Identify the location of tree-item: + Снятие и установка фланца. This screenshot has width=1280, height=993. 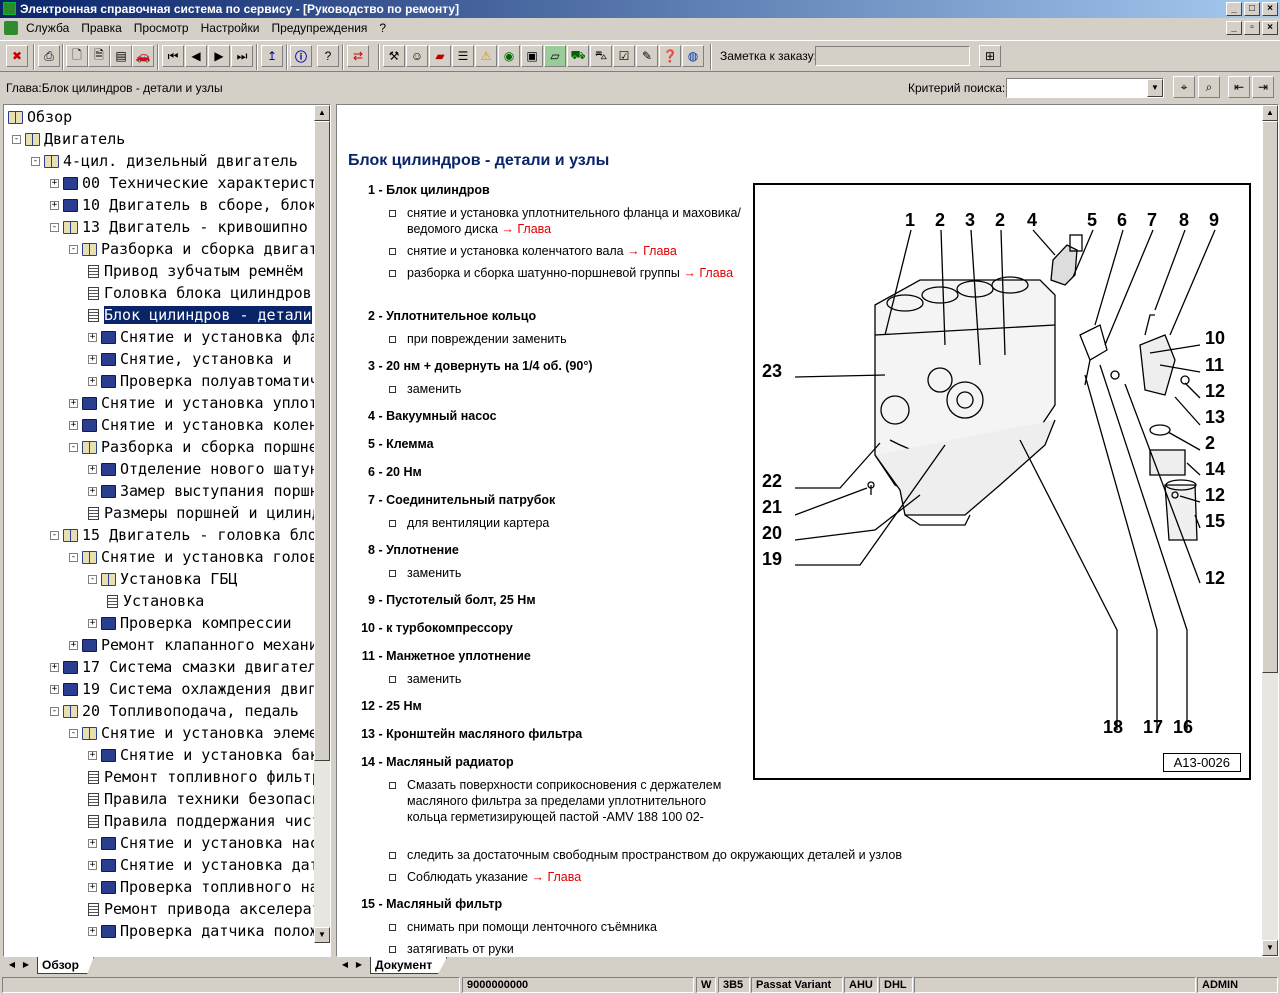
(202, 337).